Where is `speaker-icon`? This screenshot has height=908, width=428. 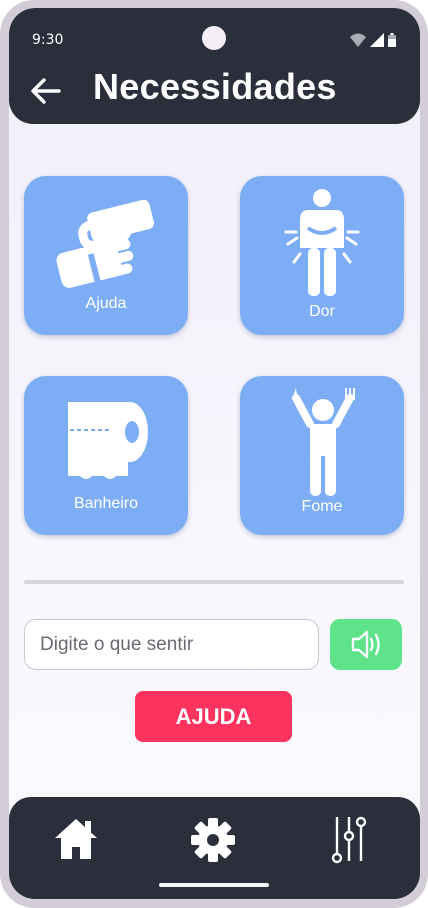 speaker-icon is located at coordinates (365, 644).